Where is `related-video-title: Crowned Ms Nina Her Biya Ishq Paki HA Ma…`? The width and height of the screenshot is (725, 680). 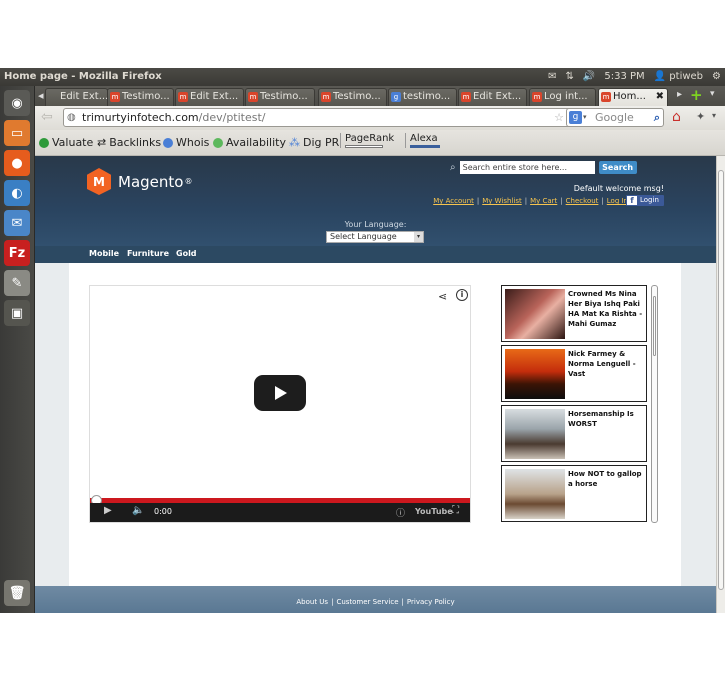 related-video-title: Crowned Ms Nina Her Biya Ishq Paki HA Ma… is located at coordinates (605, 309).